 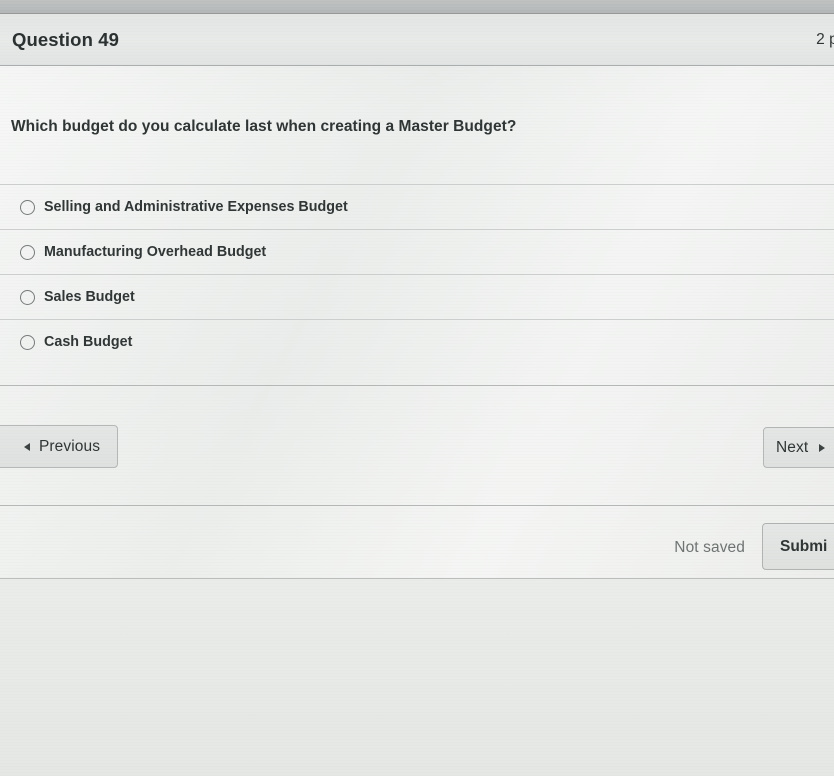 What do you see at coordinates (417, 251) in the screenshot?
I see `answer-option-2: Manufacturing Overhead Budget` at bounding box center [417, 251].